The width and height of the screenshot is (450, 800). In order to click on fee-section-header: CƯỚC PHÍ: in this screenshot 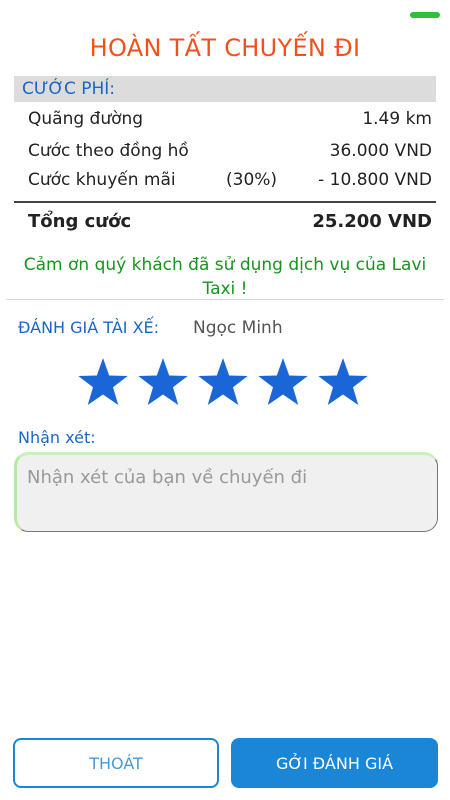, I will do `click(225, 89)`.